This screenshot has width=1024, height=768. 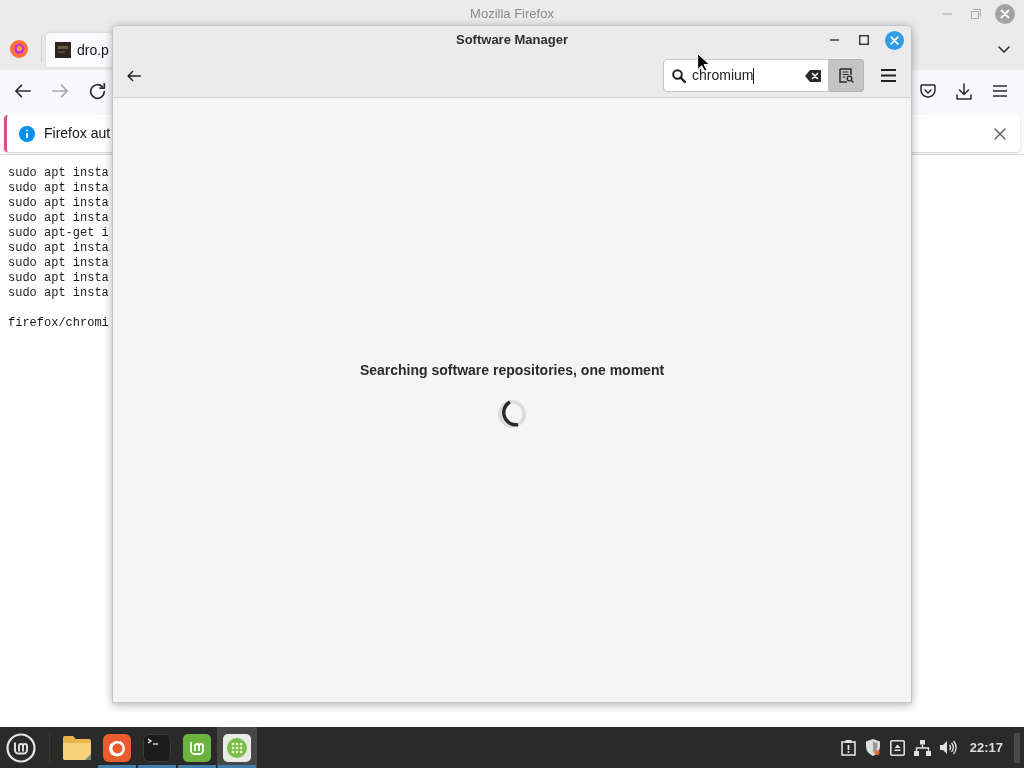 I want to click on window-title: Mozilla Firefox, so click(x=512, y=14).